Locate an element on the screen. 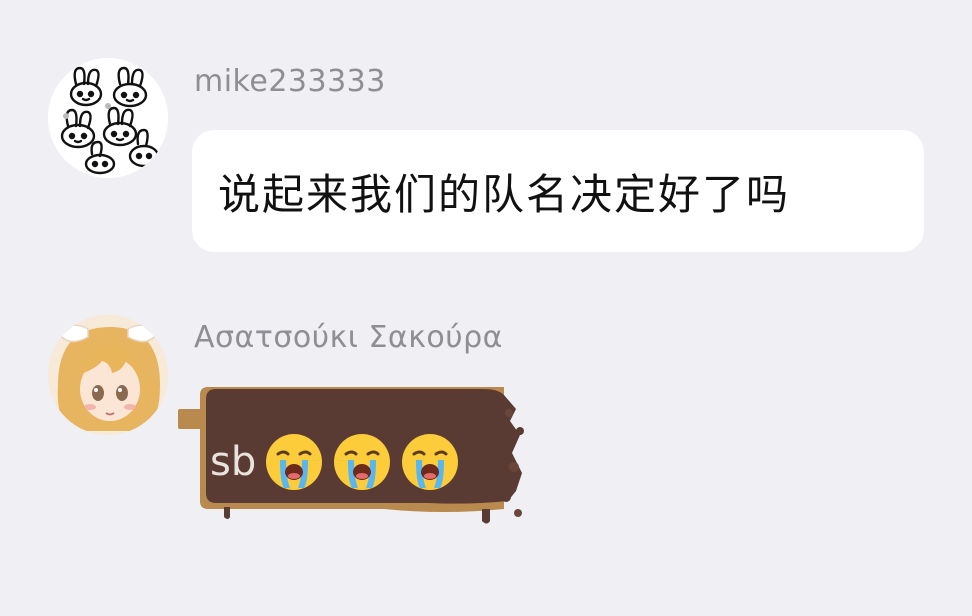  chocolate-bar-bubble: sb is located at coordinates (356, 457).